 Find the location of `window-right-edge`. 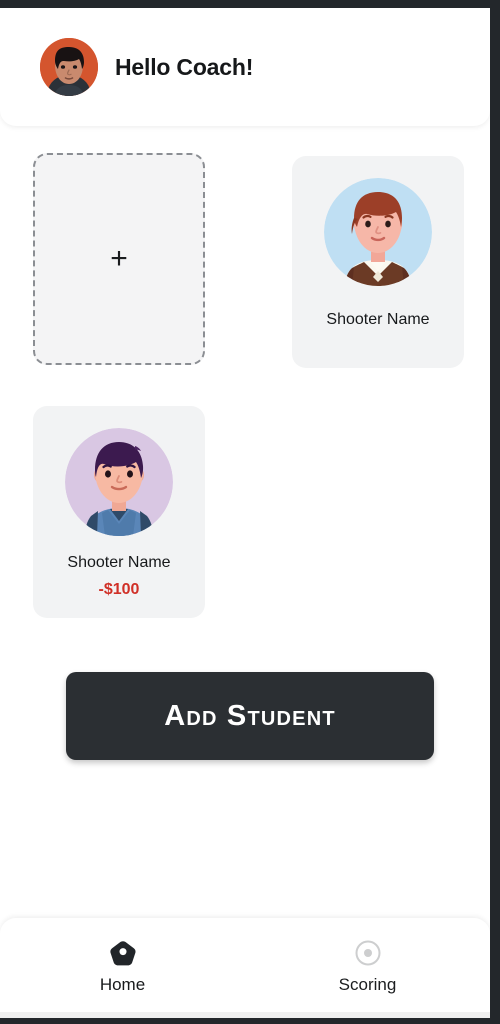

window-right-edge is located at coordinates (495, 512).